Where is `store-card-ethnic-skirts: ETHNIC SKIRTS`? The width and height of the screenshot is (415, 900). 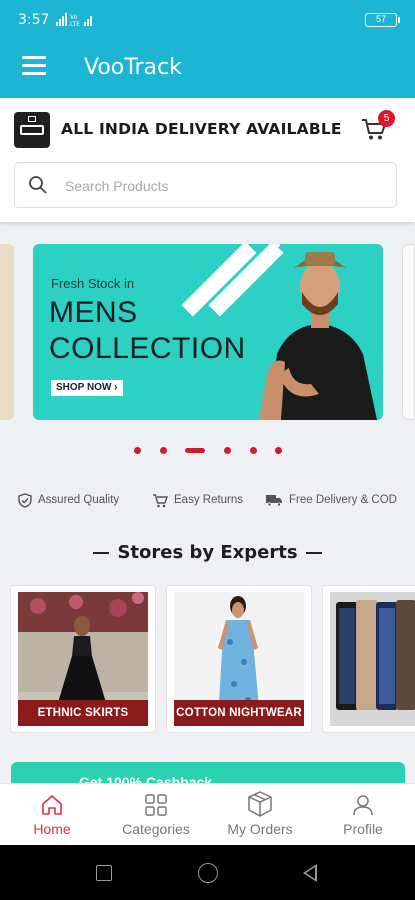
store-card-ethnic-skirts: ETHNIC SKIRTS is located at coordinates (83, 659).